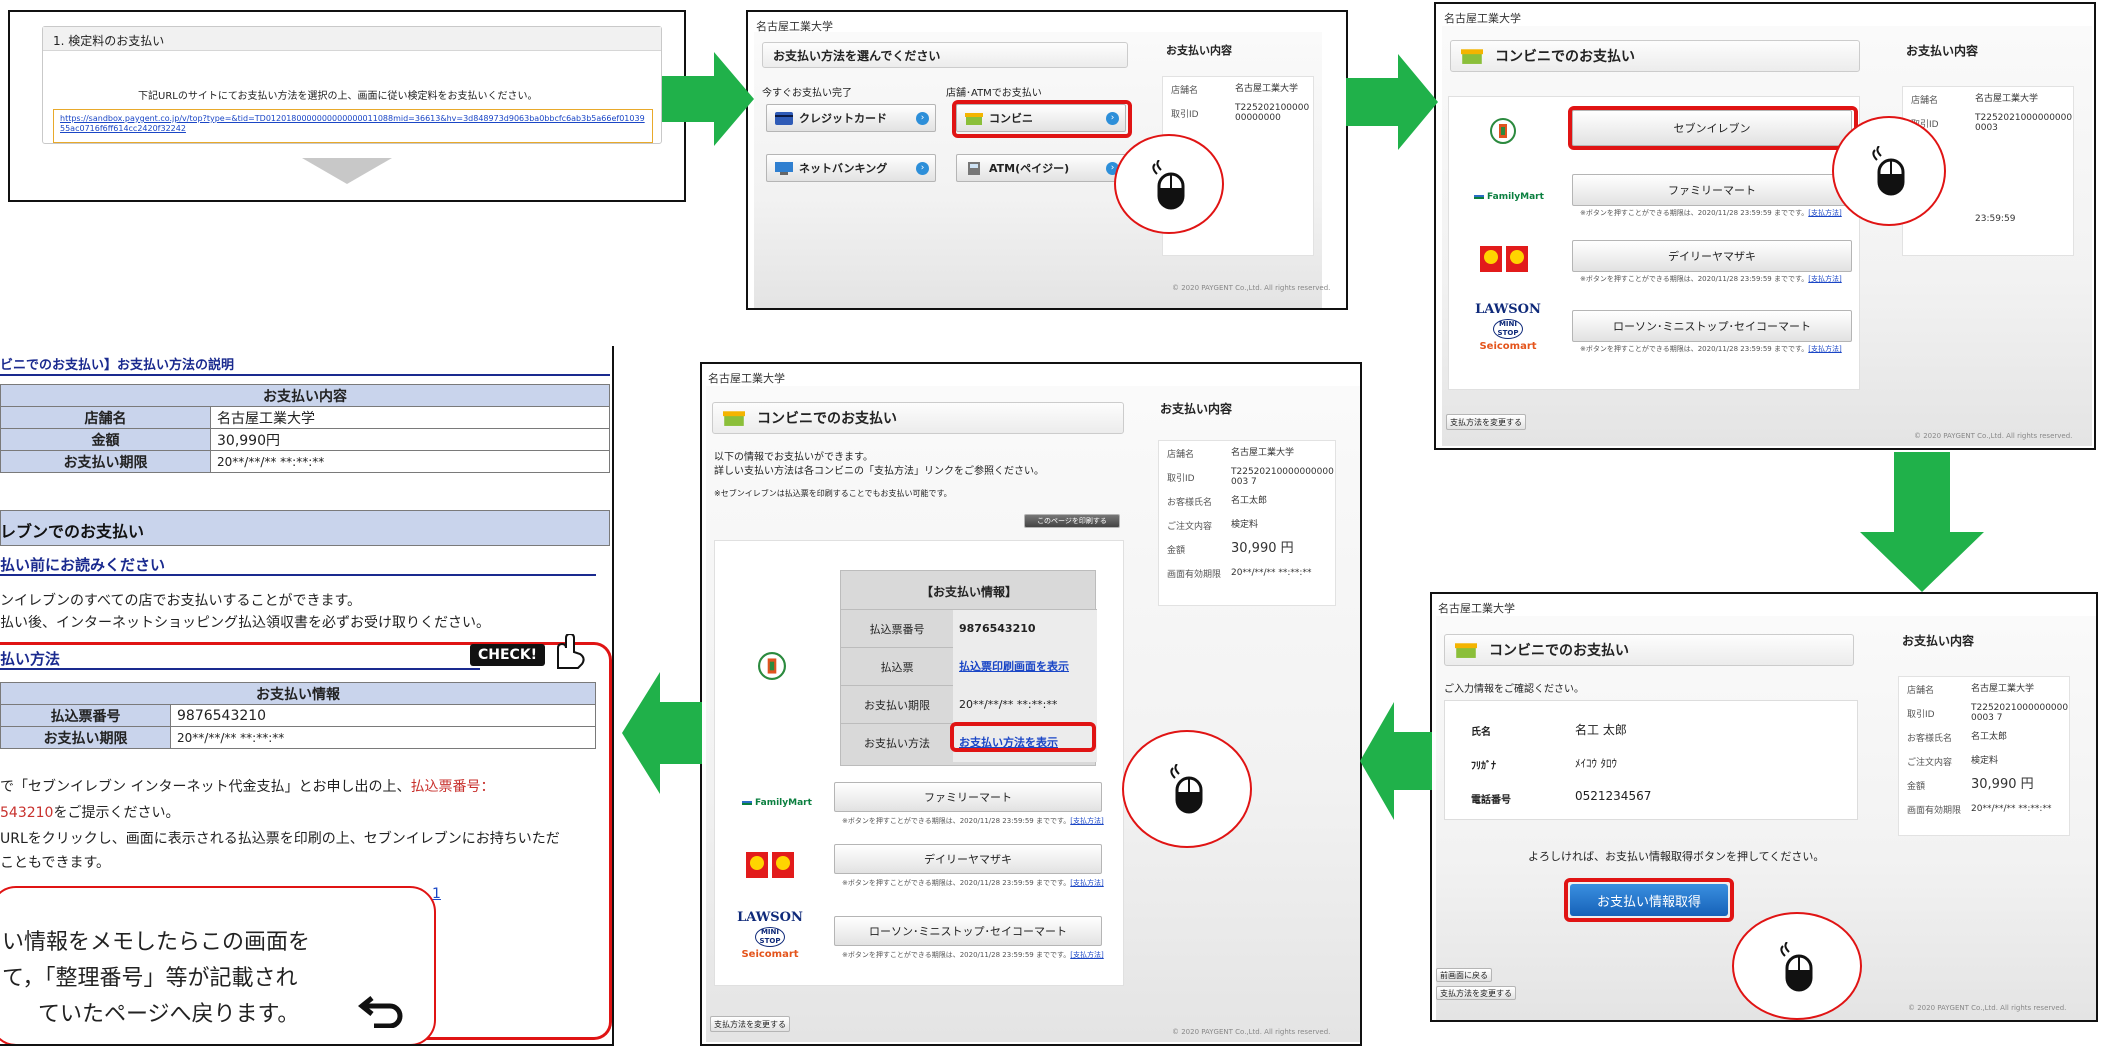  Describe the element at coordinates (1508, 309) in the screenshot. I see `lawson-logo-text: LAWSON` at that location.